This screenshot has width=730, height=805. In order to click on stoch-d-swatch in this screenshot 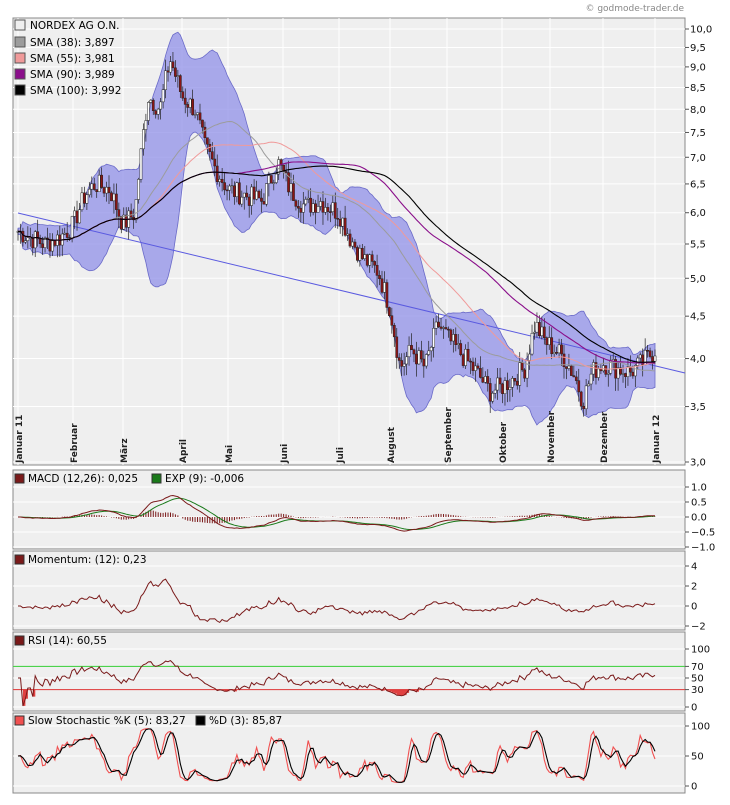, I will do `click(200, 720)`.